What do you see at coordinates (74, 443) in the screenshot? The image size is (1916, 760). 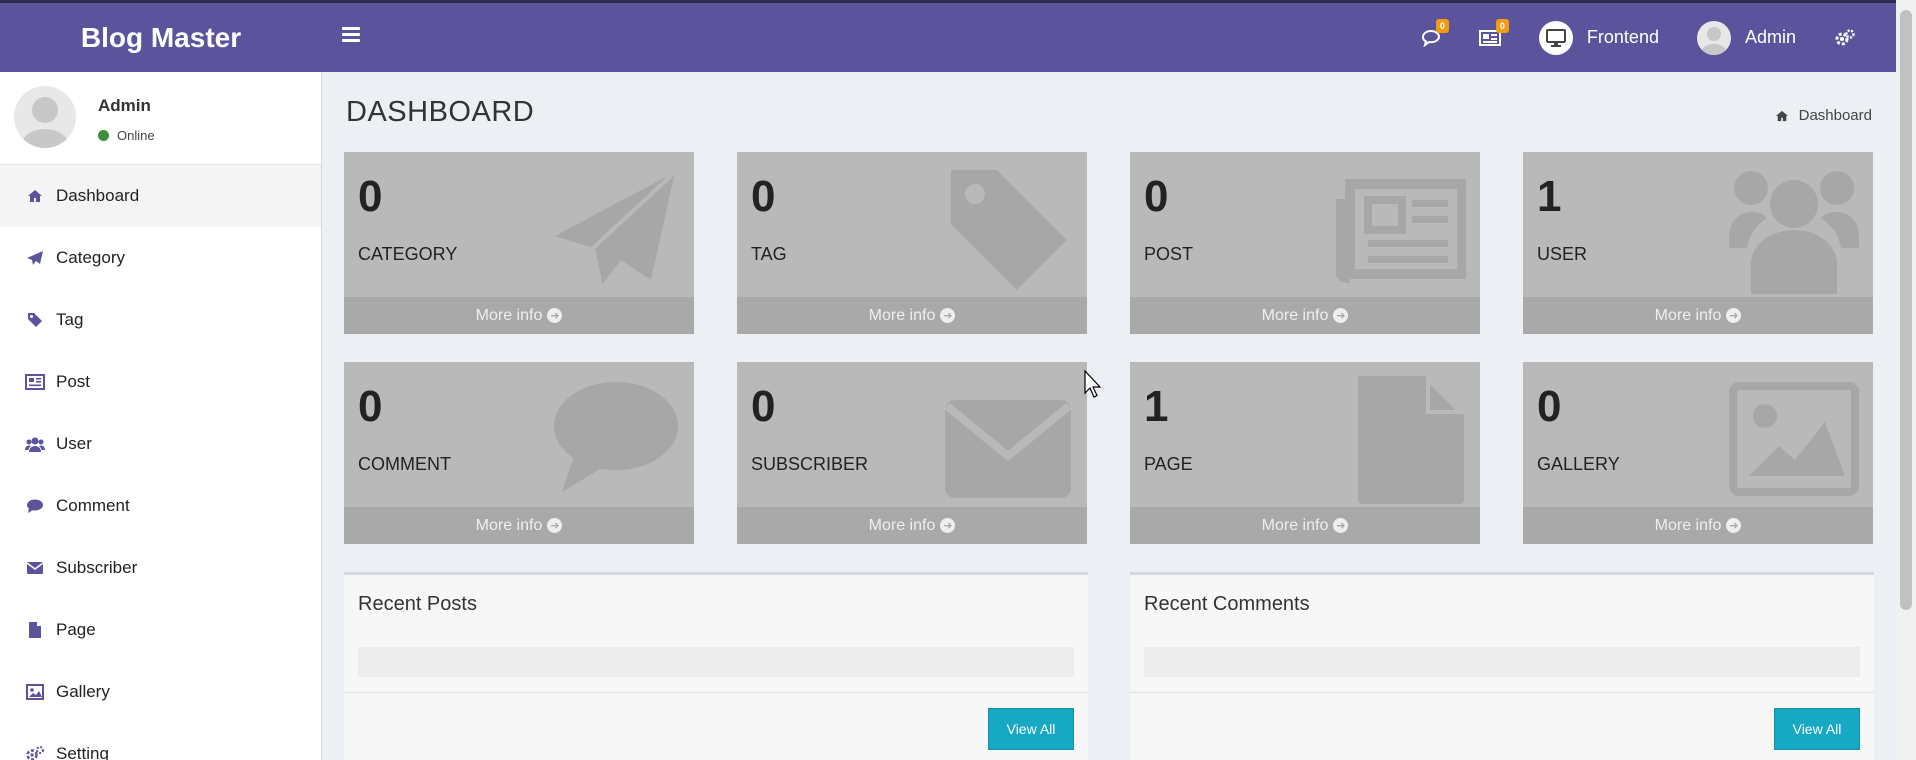 I see `sidebar-item-label: User` at bounding box center [74, 443].